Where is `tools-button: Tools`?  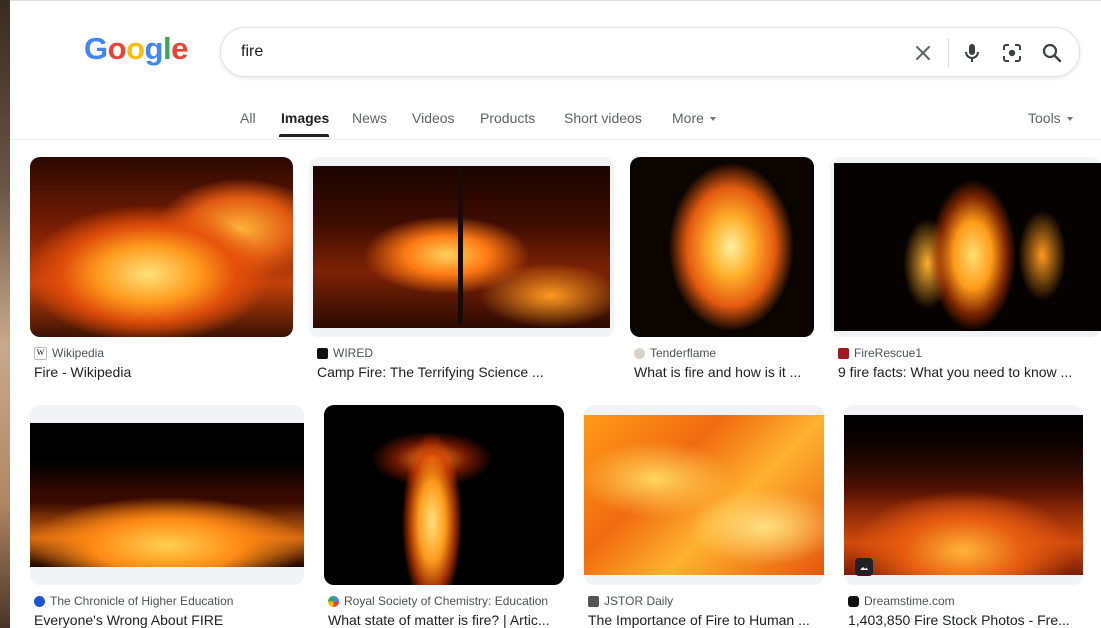 tools-button: Tools is located at coordinates (1050, 118).